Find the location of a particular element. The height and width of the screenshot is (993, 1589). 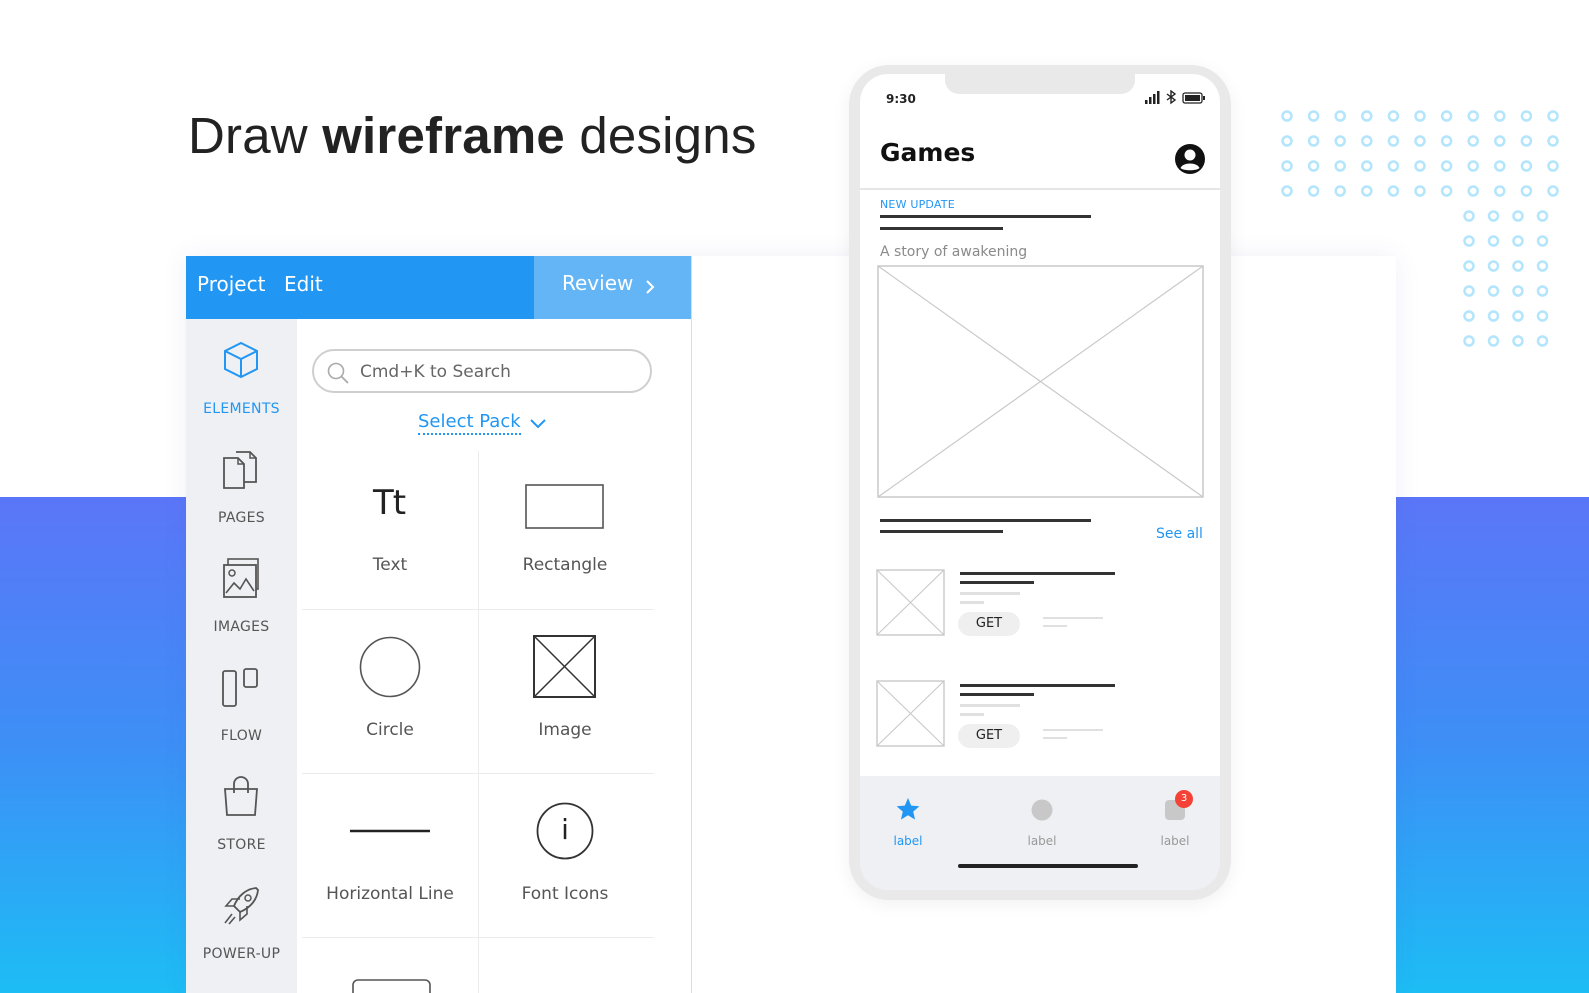

element-tile-circle: Circle is located at coordinates (390, 692).